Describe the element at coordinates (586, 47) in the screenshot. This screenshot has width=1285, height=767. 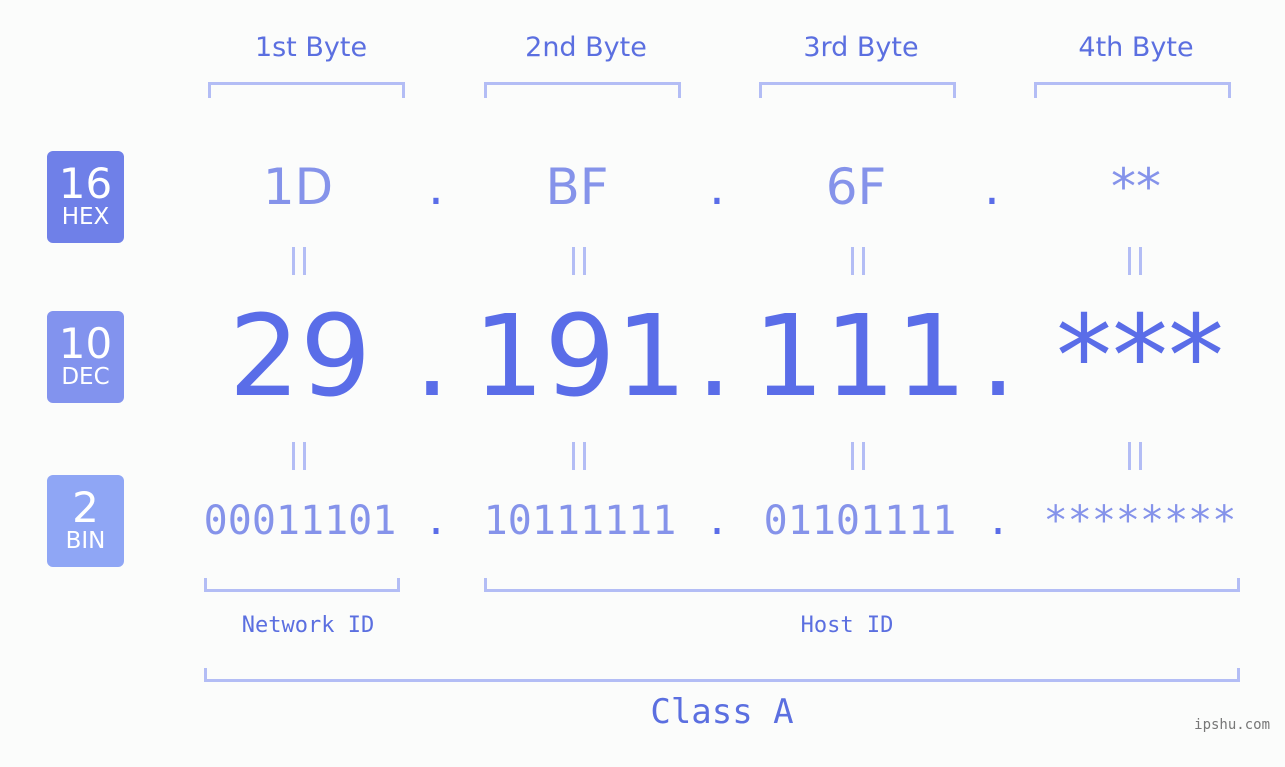
I see `byte-header-2: 2nd Byte` at that location.